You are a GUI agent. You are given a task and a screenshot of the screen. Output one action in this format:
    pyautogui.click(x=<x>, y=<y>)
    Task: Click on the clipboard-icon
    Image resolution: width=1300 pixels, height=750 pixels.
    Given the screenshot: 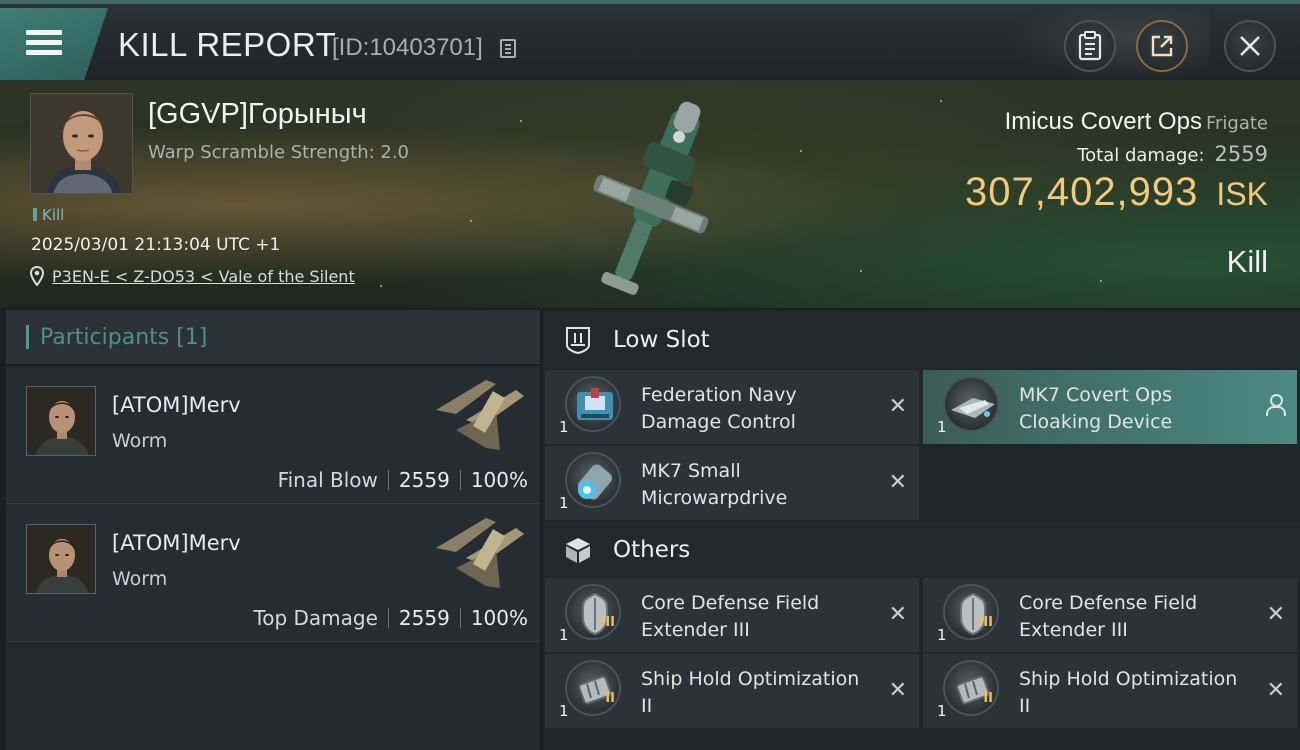 What is the action you would take?
    pyautogui.click(x=1090, y=46)
    